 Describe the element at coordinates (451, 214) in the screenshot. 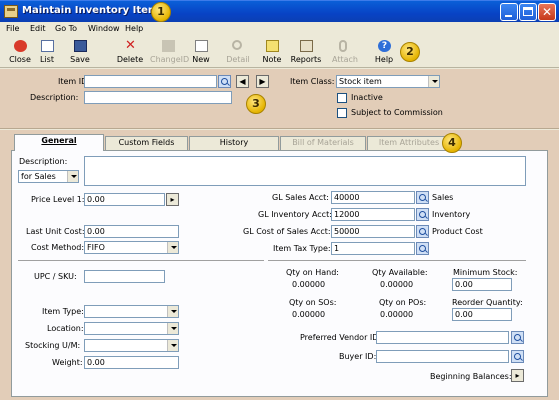

I see `gl-inventory-desc: Inventory` at that location.